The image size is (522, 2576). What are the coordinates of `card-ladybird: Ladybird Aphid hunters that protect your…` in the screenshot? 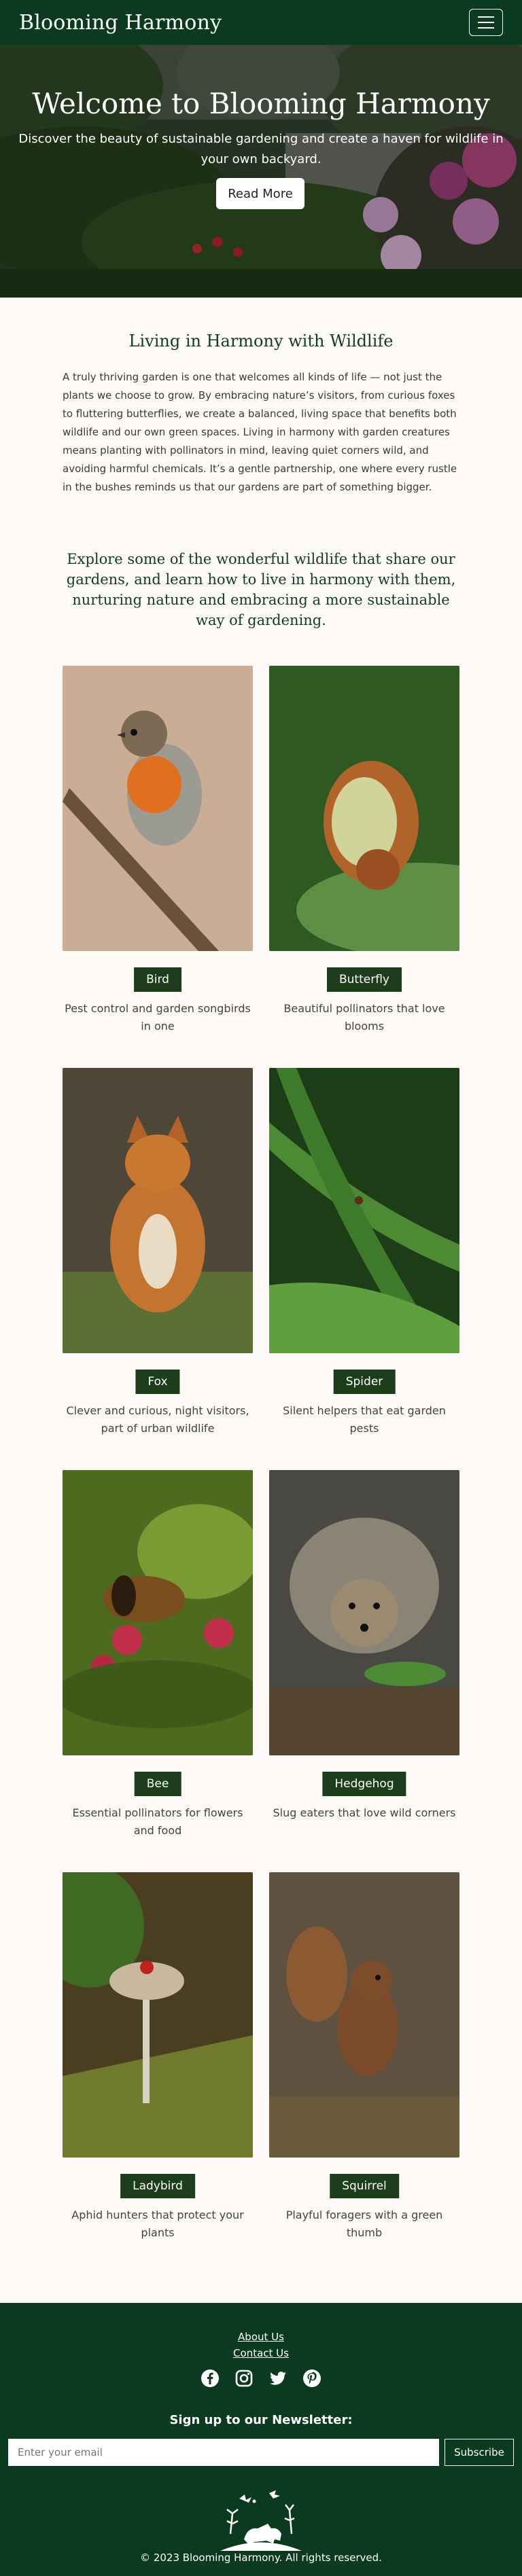 It's located at (158, 2073).